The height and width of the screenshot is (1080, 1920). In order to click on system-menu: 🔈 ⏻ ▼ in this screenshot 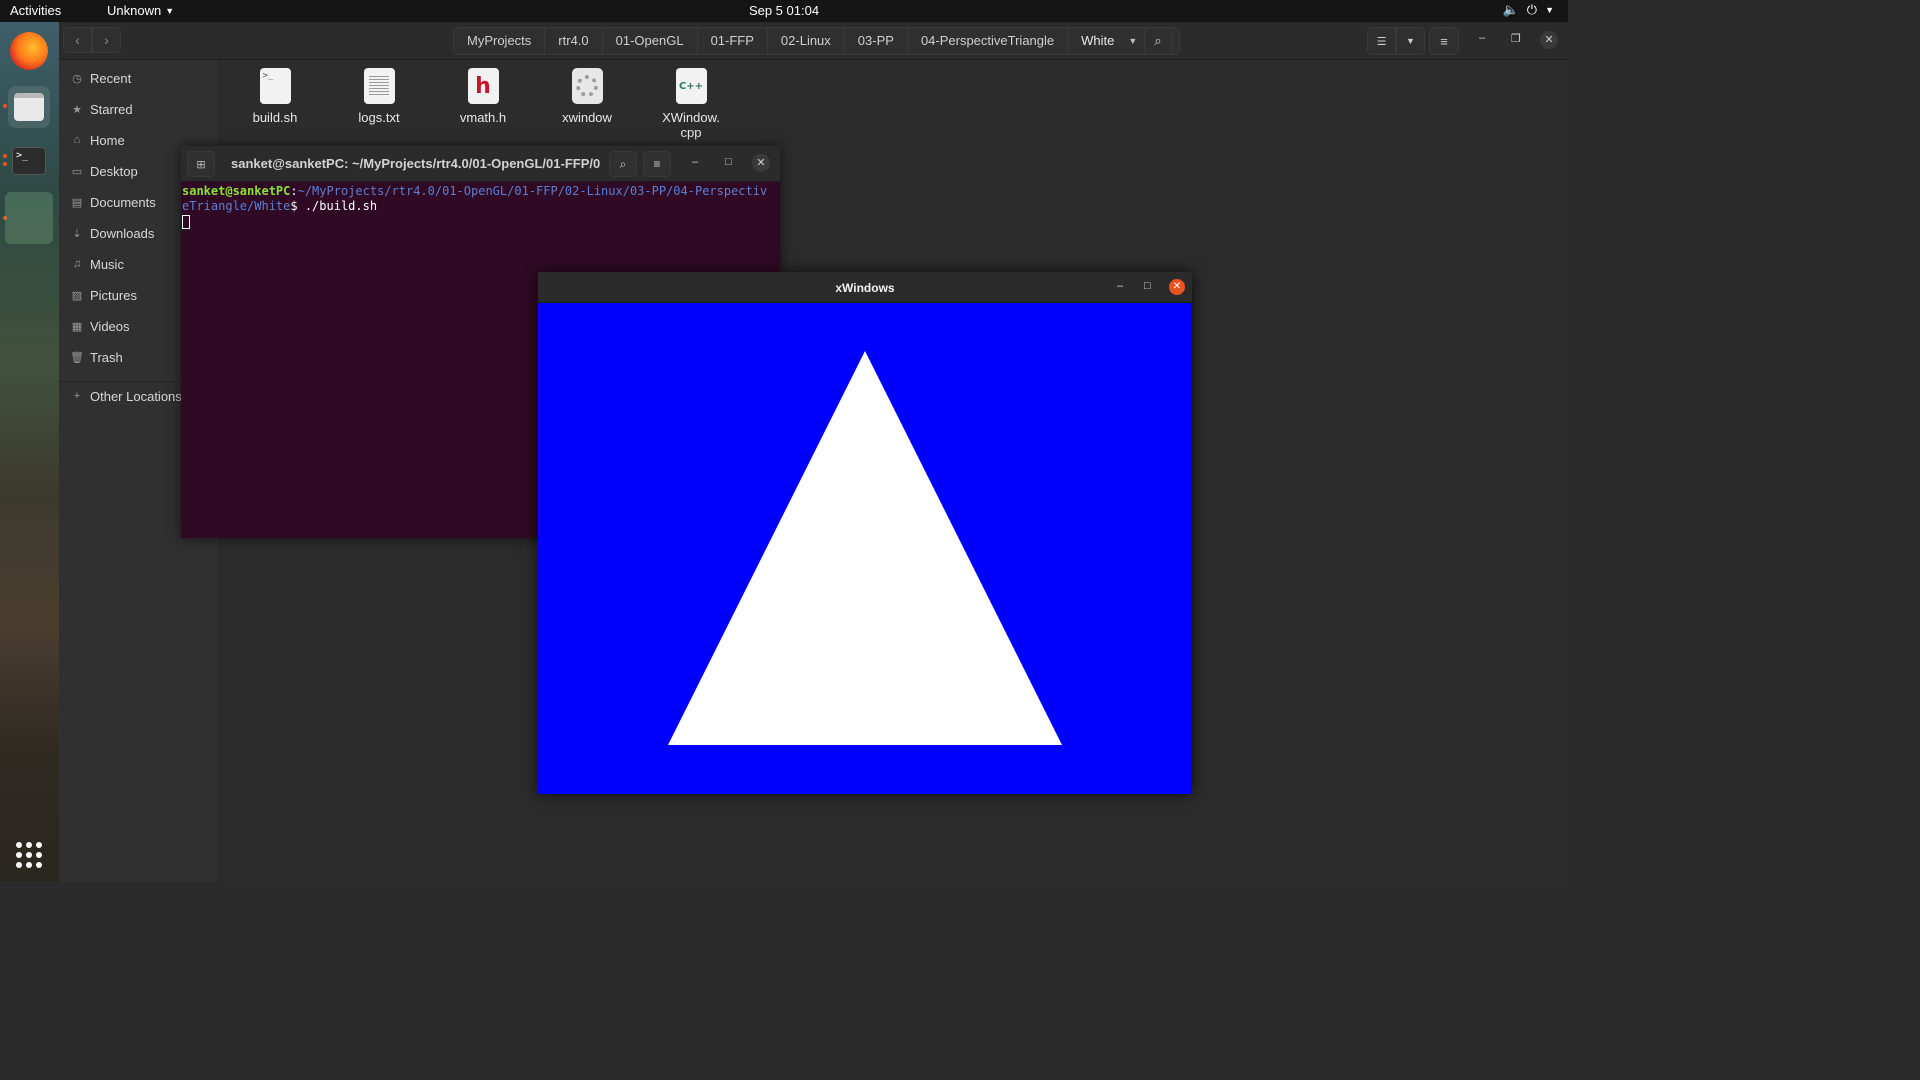, I will do `click(1528, 10)`.